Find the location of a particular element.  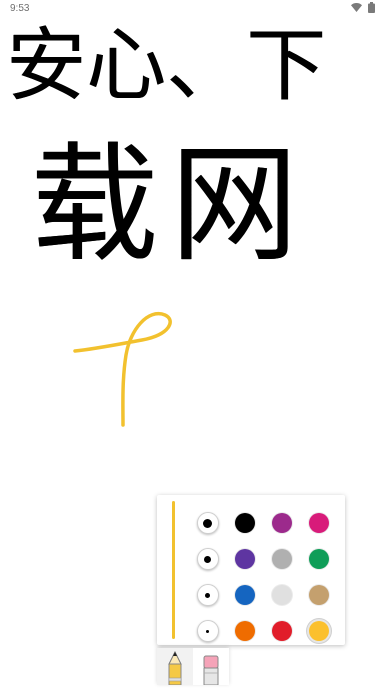

pen-icon is located at coordinates (175, 668).